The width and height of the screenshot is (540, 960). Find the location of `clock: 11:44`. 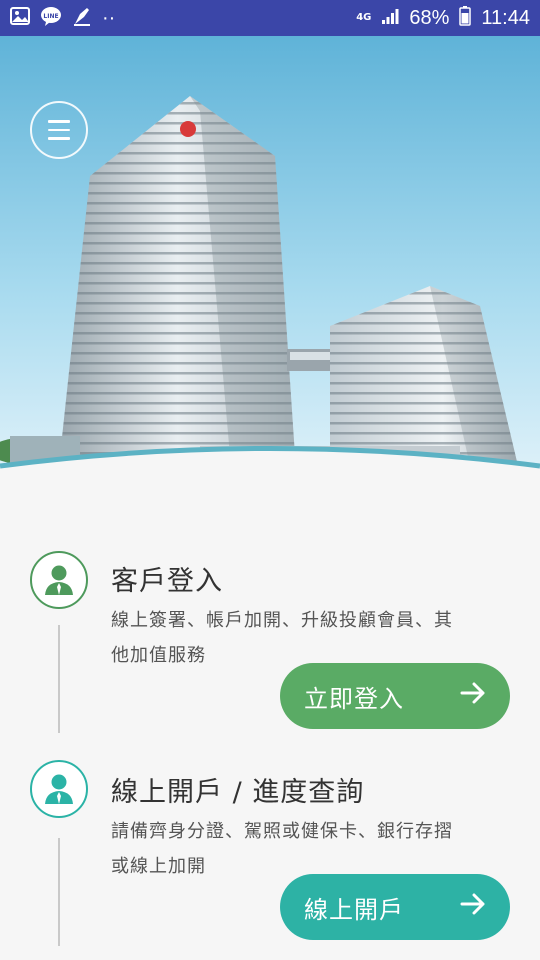

clock: 11:44 is located at coordinates (505, 17).